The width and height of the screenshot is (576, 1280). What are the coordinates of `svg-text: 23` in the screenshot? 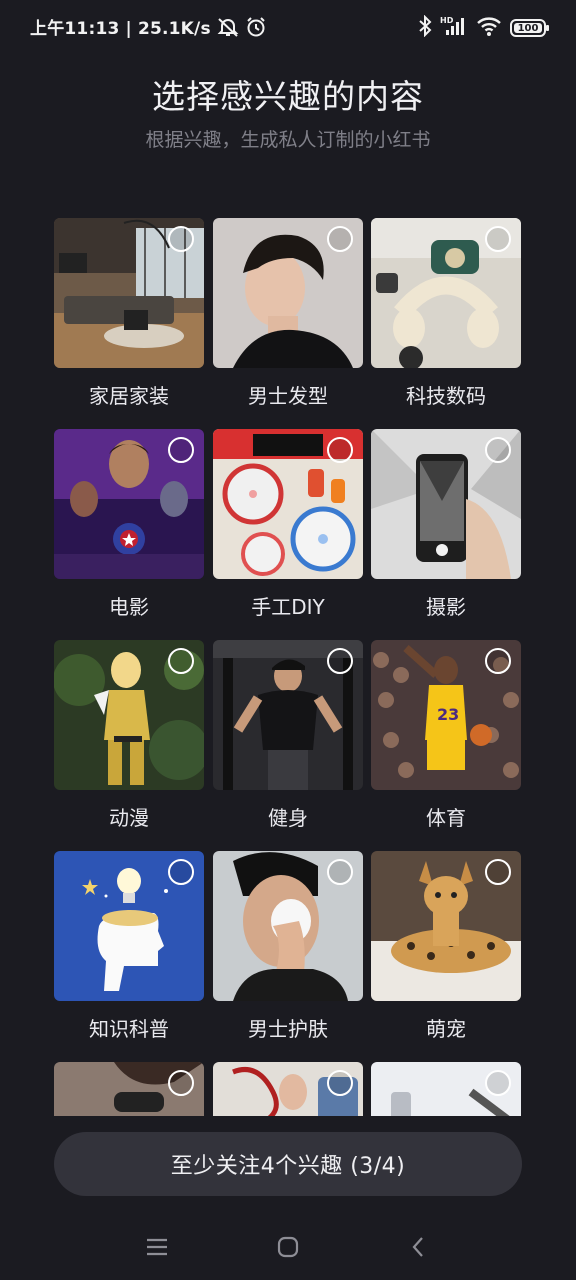 It's located at (448, 714).